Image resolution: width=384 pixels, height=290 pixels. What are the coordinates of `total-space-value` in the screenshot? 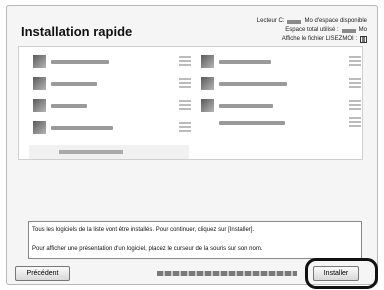 It's located at (348, 30).